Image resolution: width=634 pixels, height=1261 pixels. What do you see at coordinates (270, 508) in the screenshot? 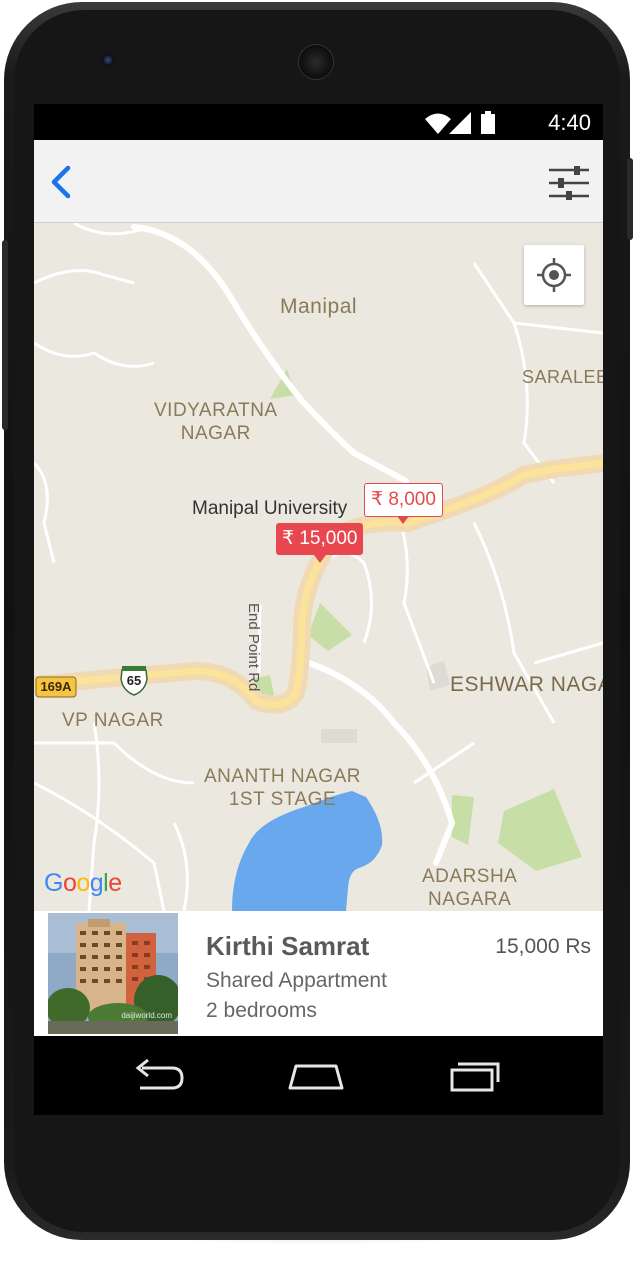
I see `map-label-manipal-university: Manipal University` at bounding box center [270, 508].